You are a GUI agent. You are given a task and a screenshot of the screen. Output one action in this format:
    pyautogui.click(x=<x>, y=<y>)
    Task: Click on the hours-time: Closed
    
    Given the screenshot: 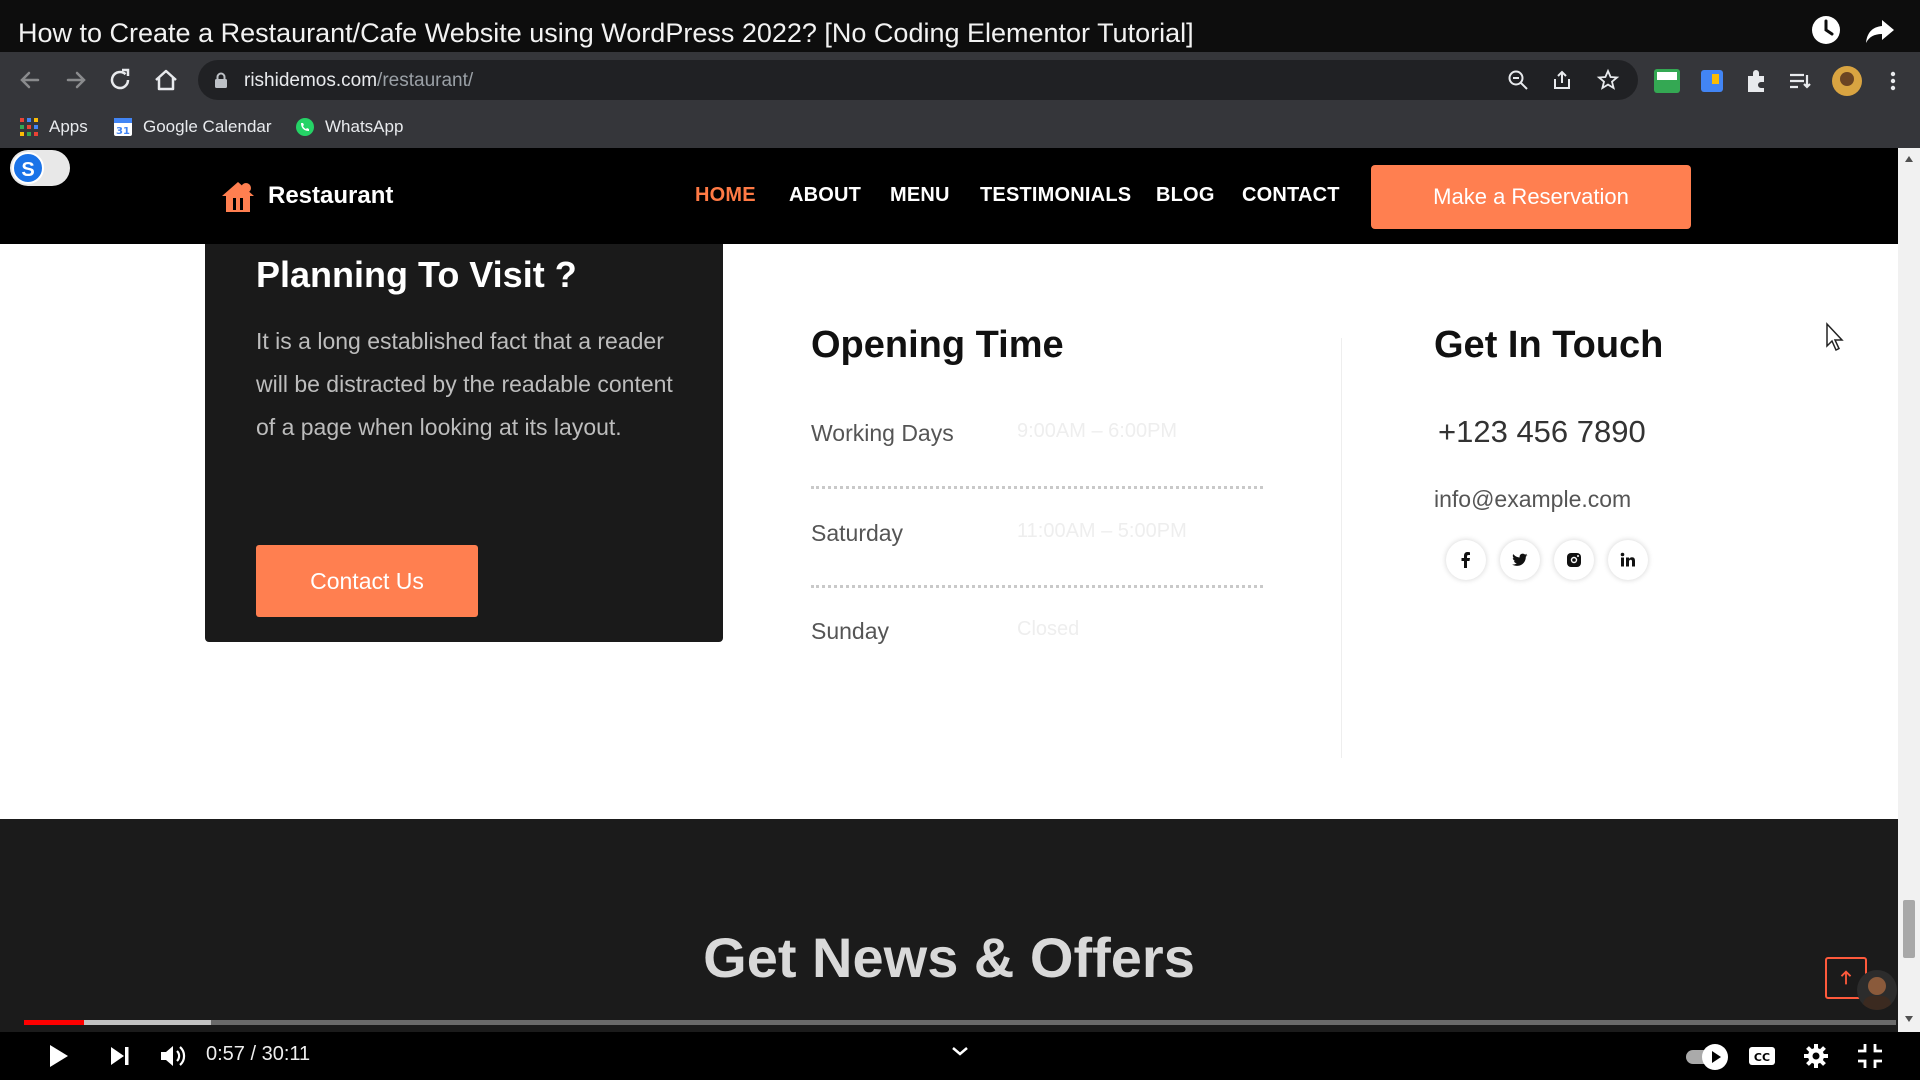 What is the action you would take?
    pyautogui.click(x=1048, y=629)
    